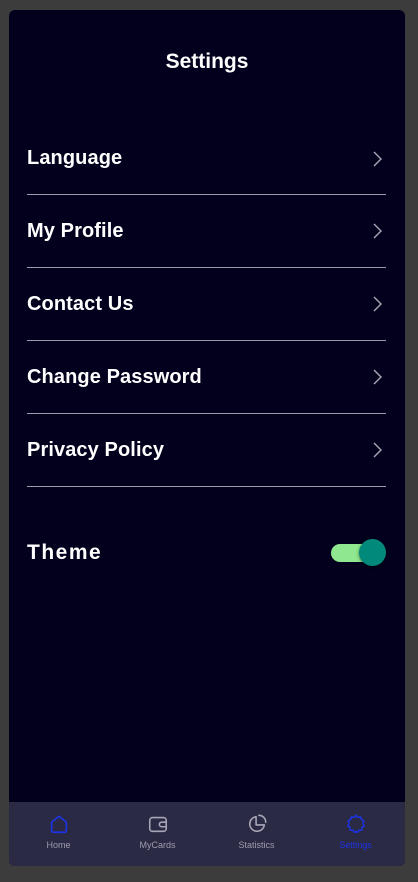  Describe the element at coordinates (75, 230) in the screenshot. I see `menu-item-label: My Profile` at that location.